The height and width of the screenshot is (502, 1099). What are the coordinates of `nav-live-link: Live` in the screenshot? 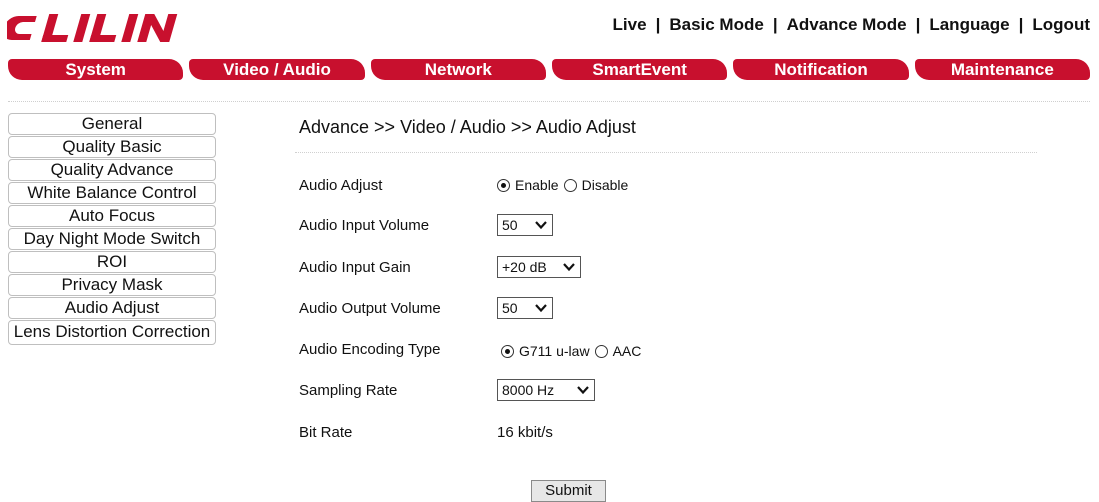 It's located at (630, 24).